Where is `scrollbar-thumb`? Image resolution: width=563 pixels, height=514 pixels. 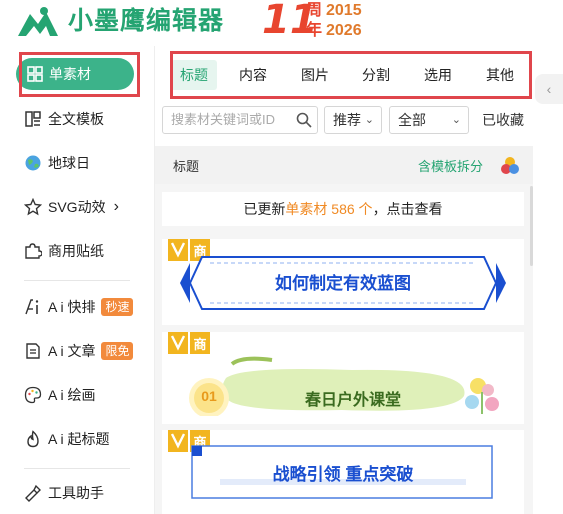 scrollbar-thumb is located at coordinates (531, 226).